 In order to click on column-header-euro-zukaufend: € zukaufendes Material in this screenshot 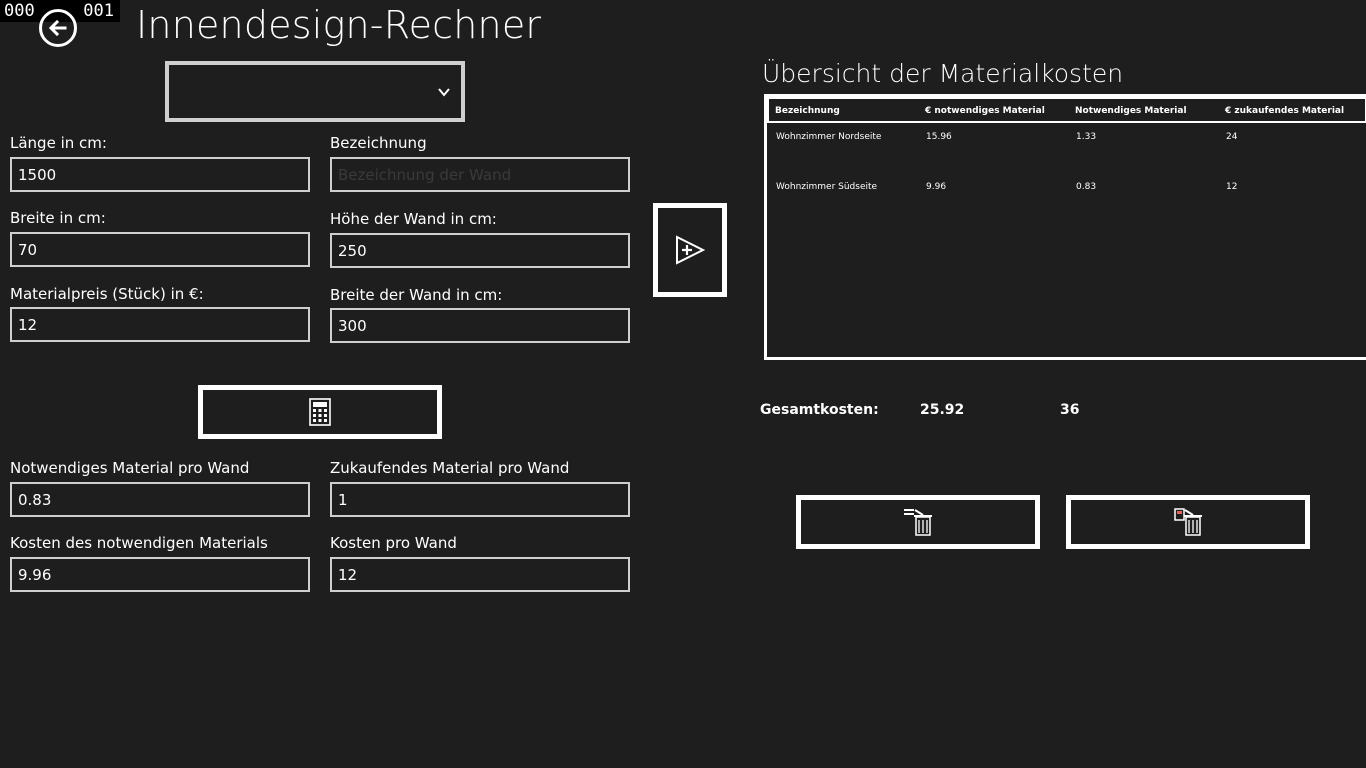, I will do `click(1284, 111)`.